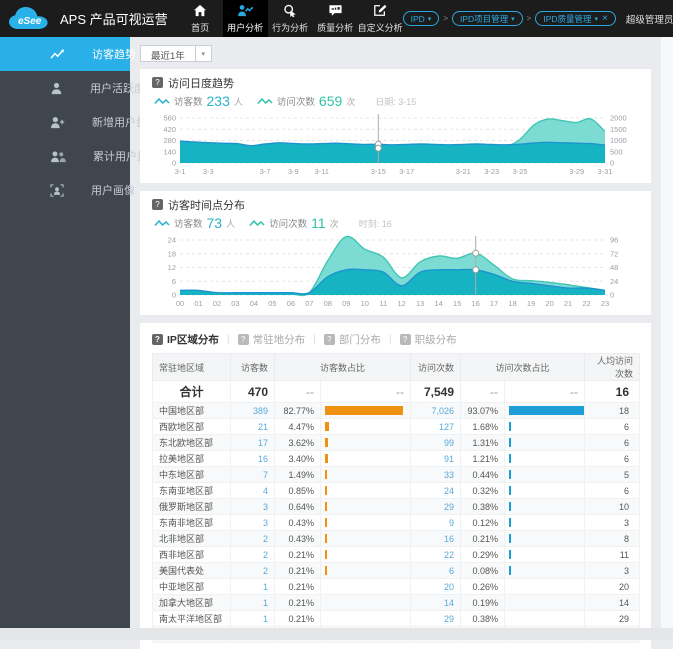 This screenshot has width=673, height=649. I want to click on visits-pct: 0.19%, so click(483, 602).